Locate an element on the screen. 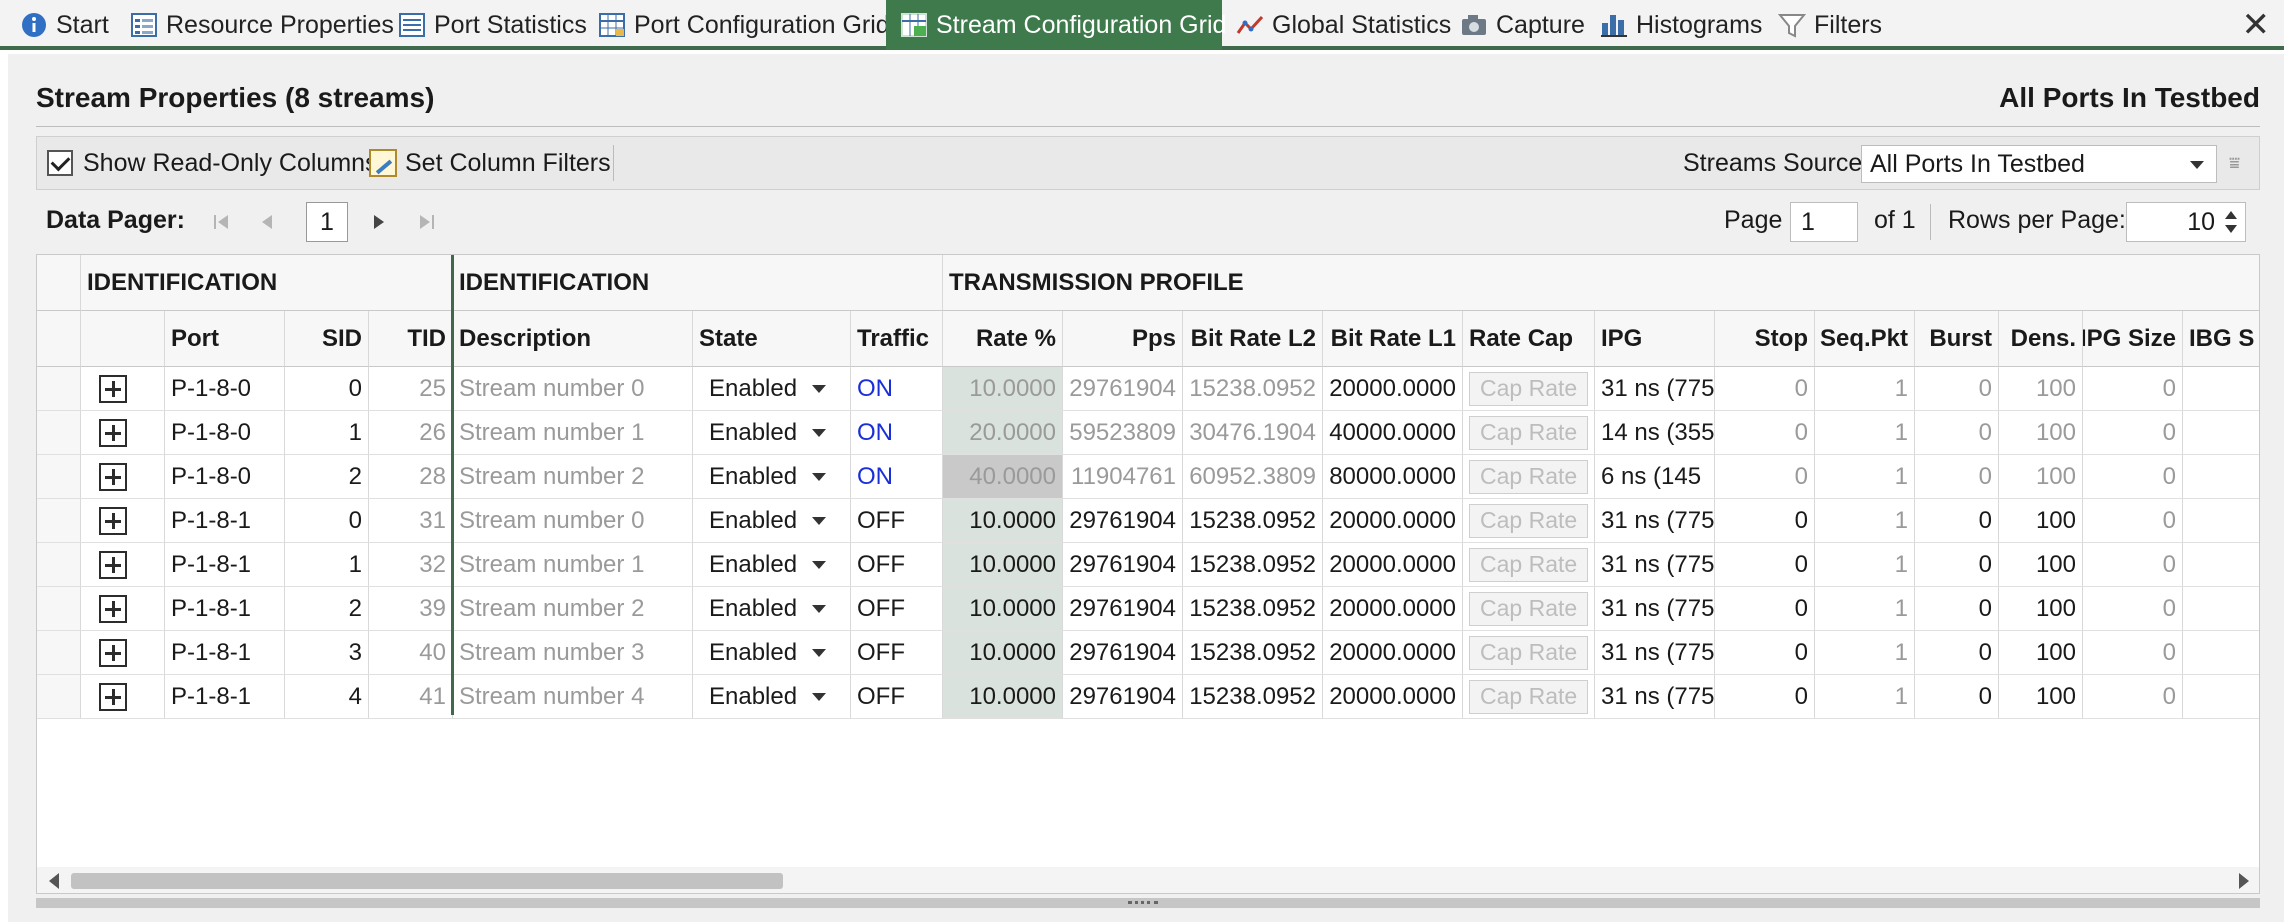 The image size is (2284, 922). toolbar-overflow-icon: ⩸ is located at coordinates (2234, 163).